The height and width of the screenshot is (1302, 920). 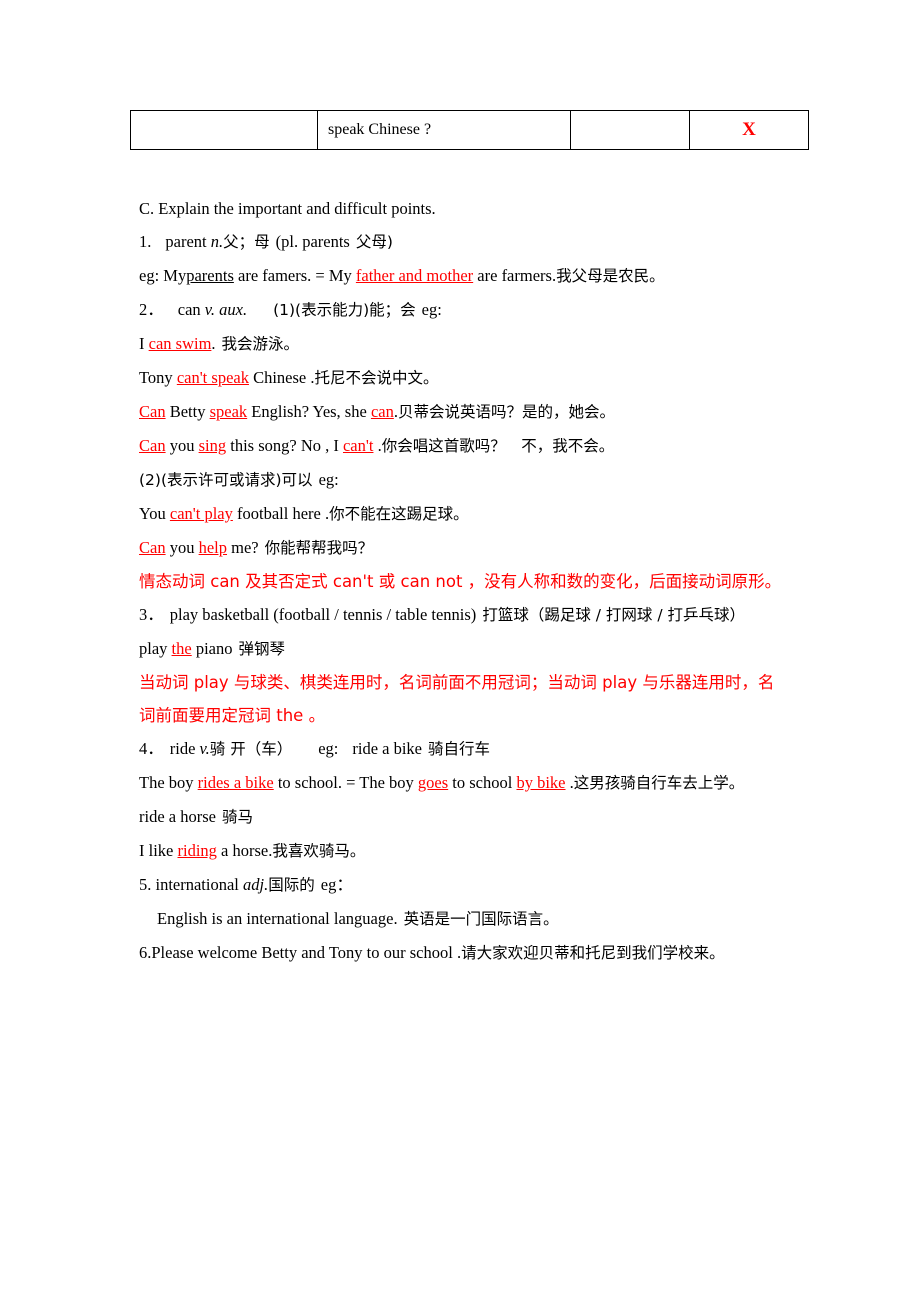 I want to click on entry-1-cn: 父；母, so click(x=246, y=242).